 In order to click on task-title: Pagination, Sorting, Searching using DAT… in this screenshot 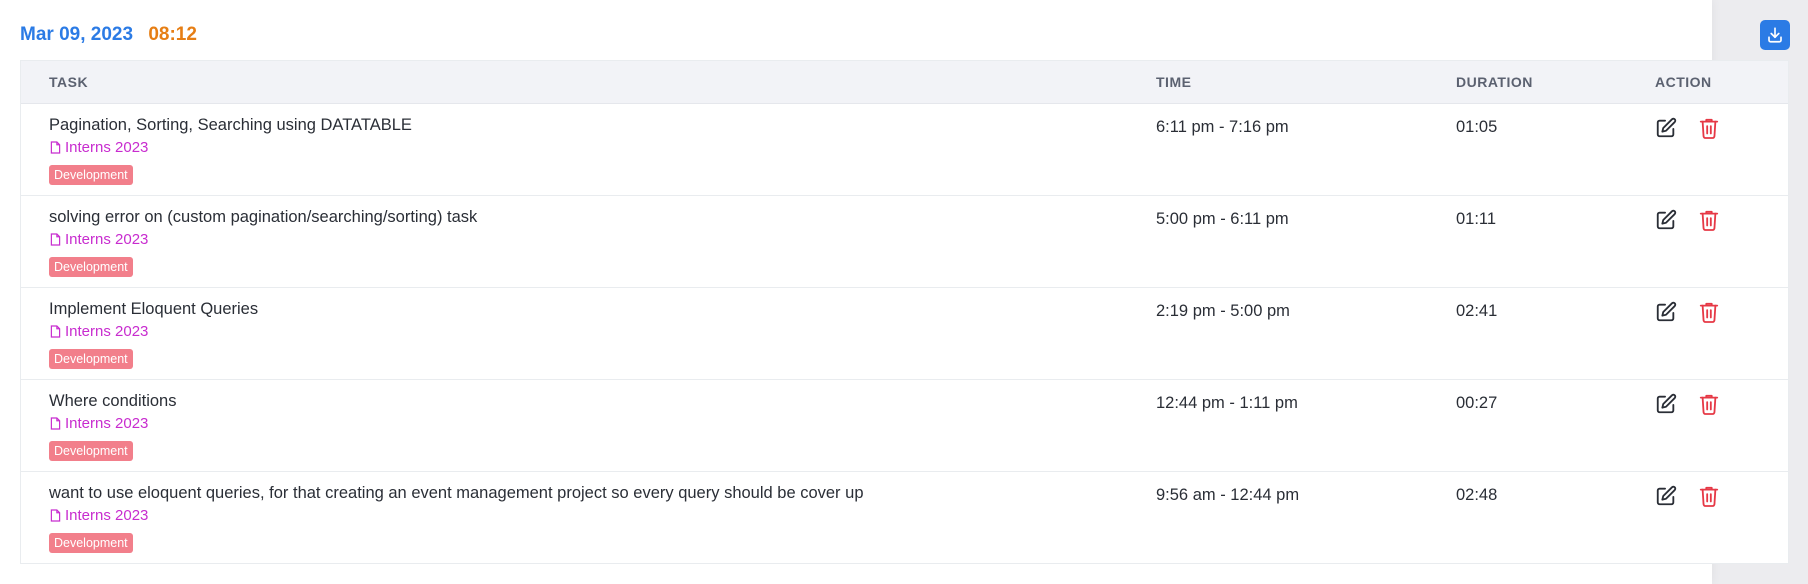, I will do `click(230, 125)`.